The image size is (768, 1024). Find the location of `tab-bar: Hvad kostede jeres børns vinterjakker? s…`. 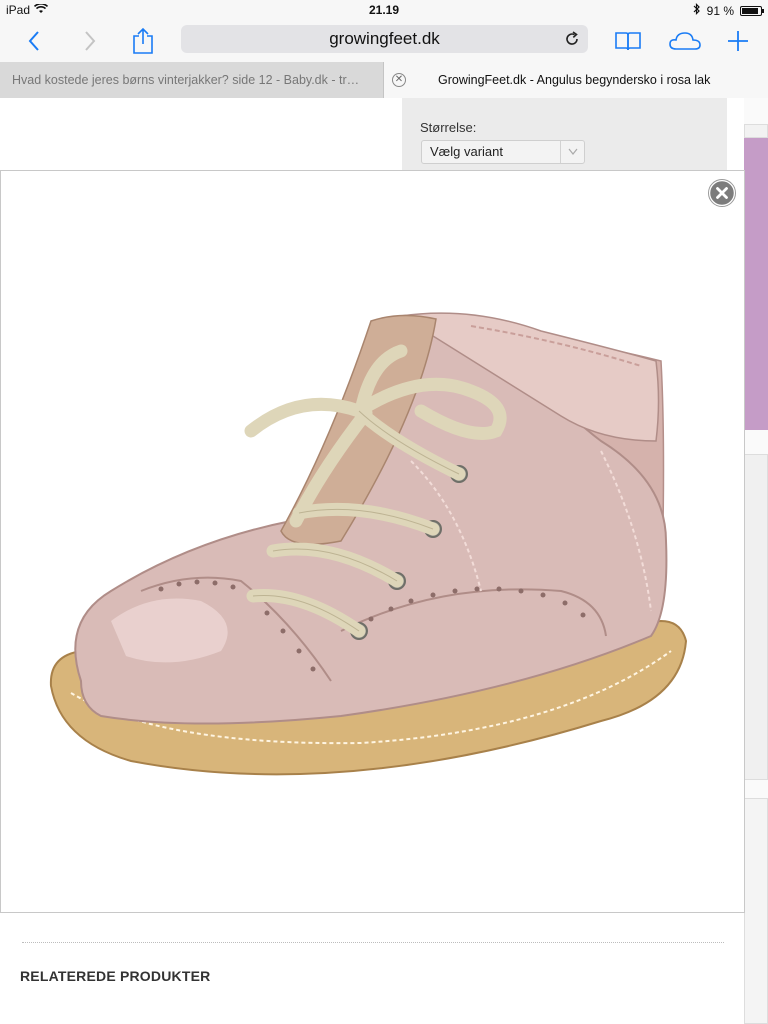

tab-bar: Hvad kostede jeres børns vinterjakker? s… is located at coordinates (384, 80).